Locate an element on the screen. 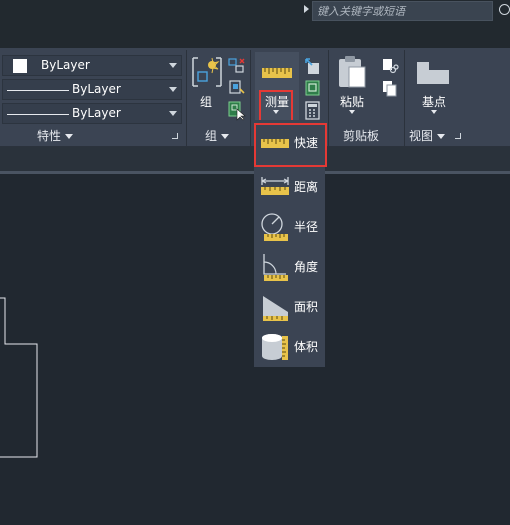 This screenshot has height=525, width=510. view-title-text: 视图 is located at coordinates (421, 136).